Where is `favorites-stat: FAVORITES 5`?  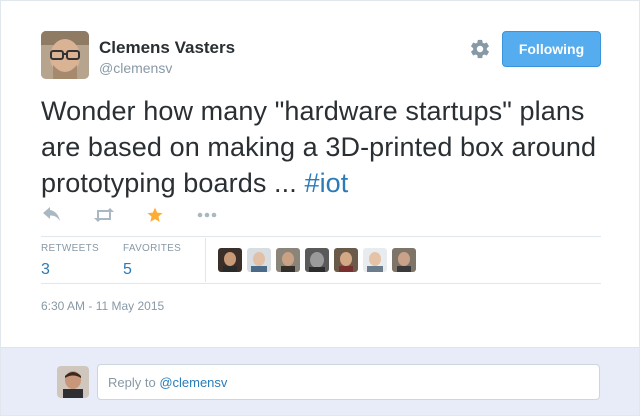
favorites-stat: FAVORITES 5 is located at coordinates (152, 261).